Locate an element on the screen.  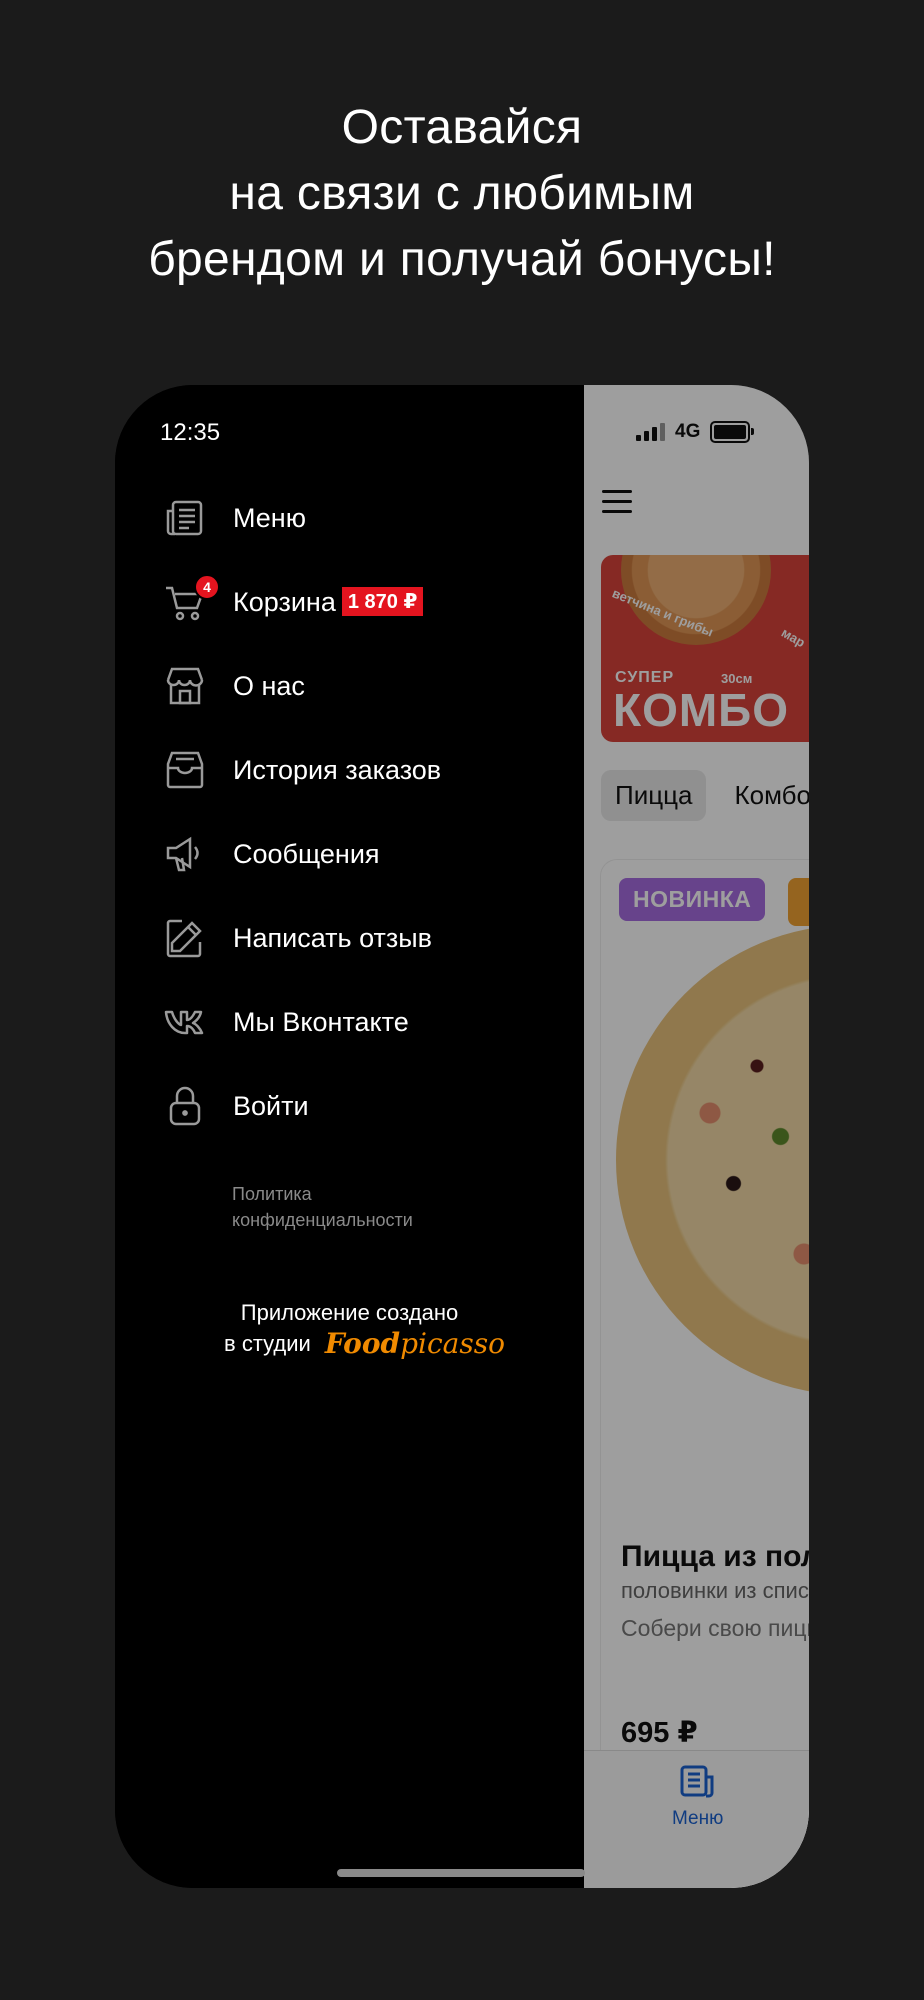
foodpicasso-logo: Foodpicasso is located at coordinates (414, 1343).